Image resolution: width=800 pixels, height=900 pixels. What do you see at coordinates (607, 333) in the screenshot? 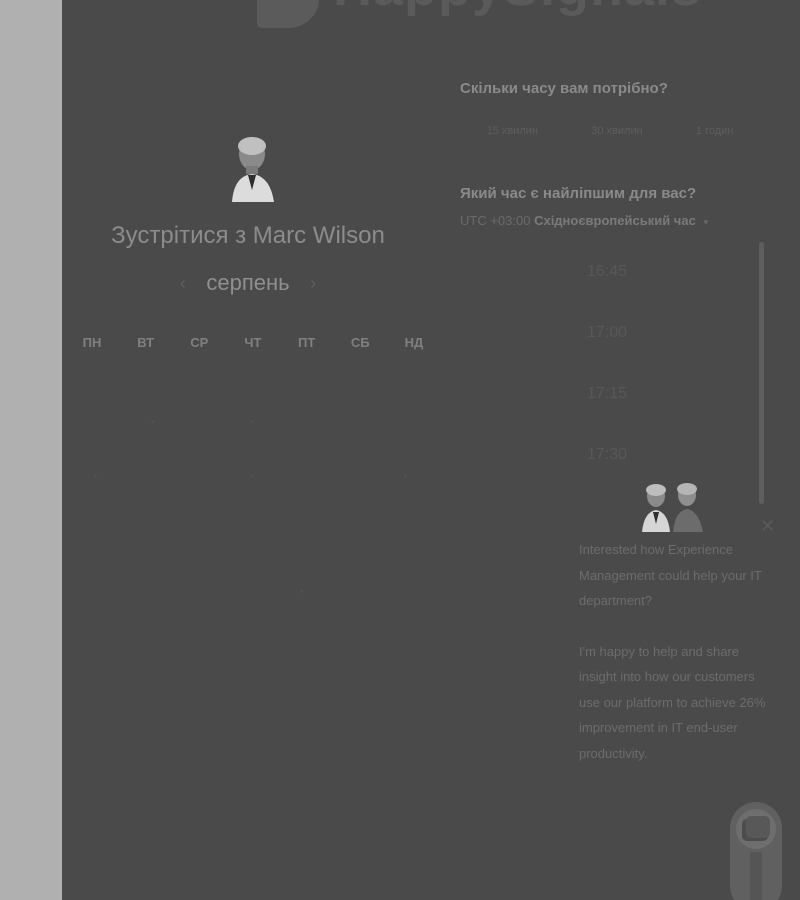
I see `time-slot: 17:00` at bounding box center [607, 333].